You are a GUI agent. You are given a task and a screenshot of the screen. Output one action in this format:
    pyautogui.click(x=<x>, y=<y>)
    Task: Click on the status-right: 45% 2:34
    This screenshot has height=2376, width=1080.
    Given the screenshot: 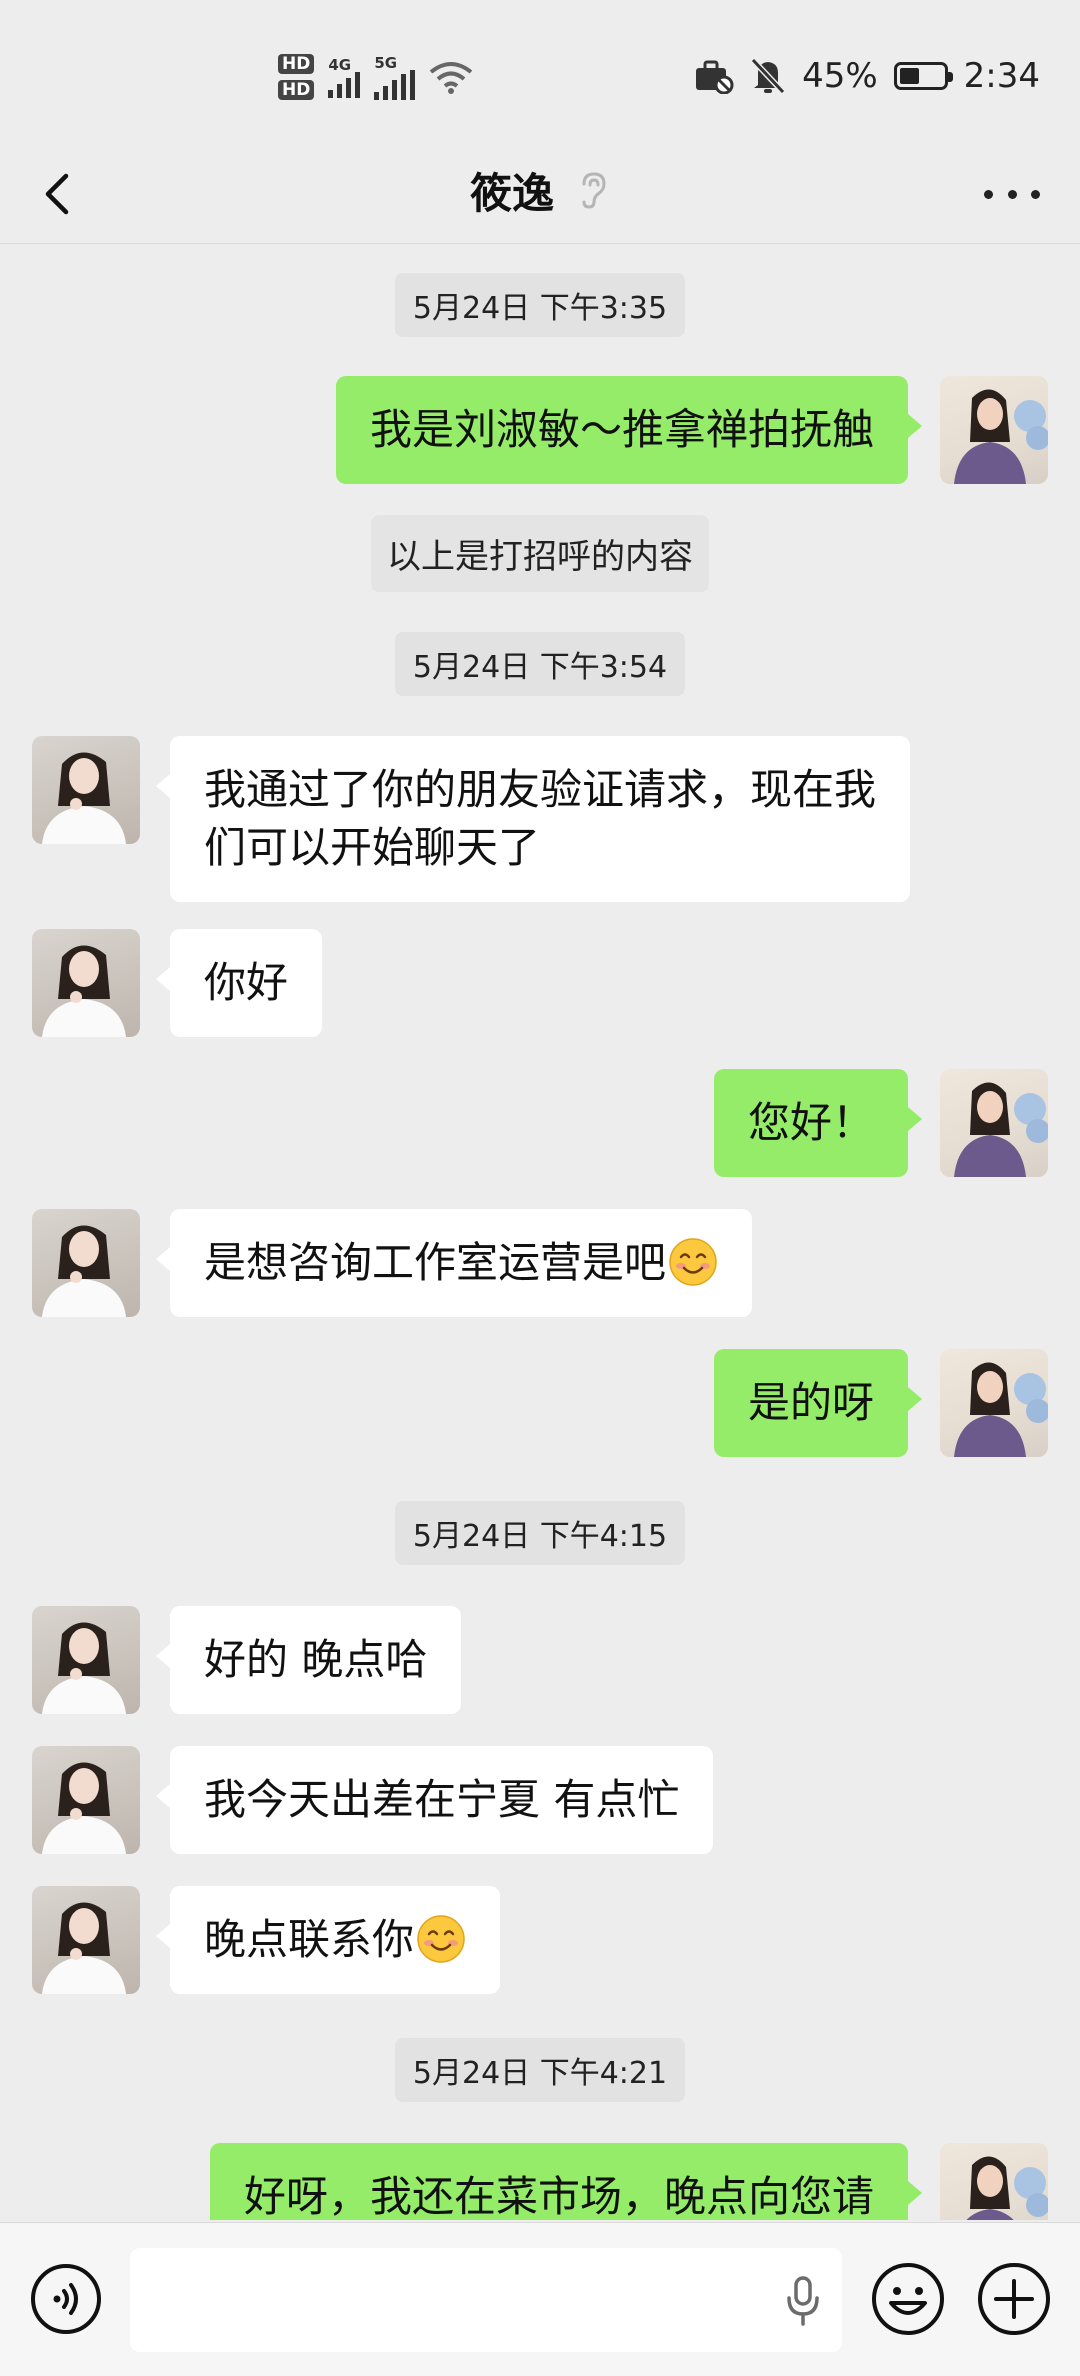 What is the action you would take?
    pyautogui.click(x=867, y=76)
    